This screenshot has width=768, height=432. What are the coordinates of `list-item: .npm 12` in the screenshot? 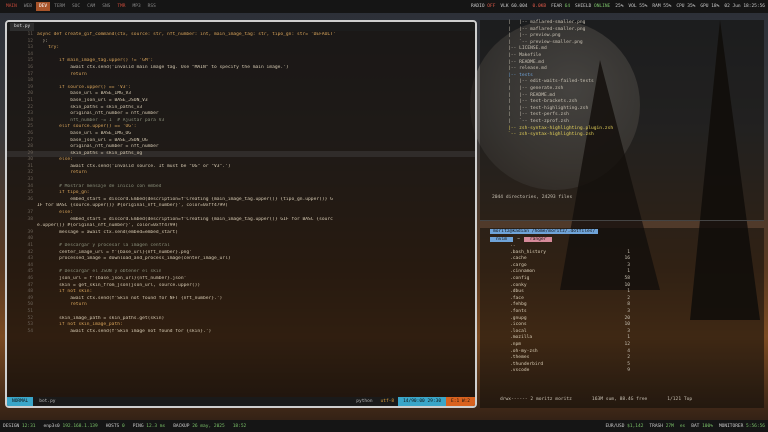 It's located at (622, 345).